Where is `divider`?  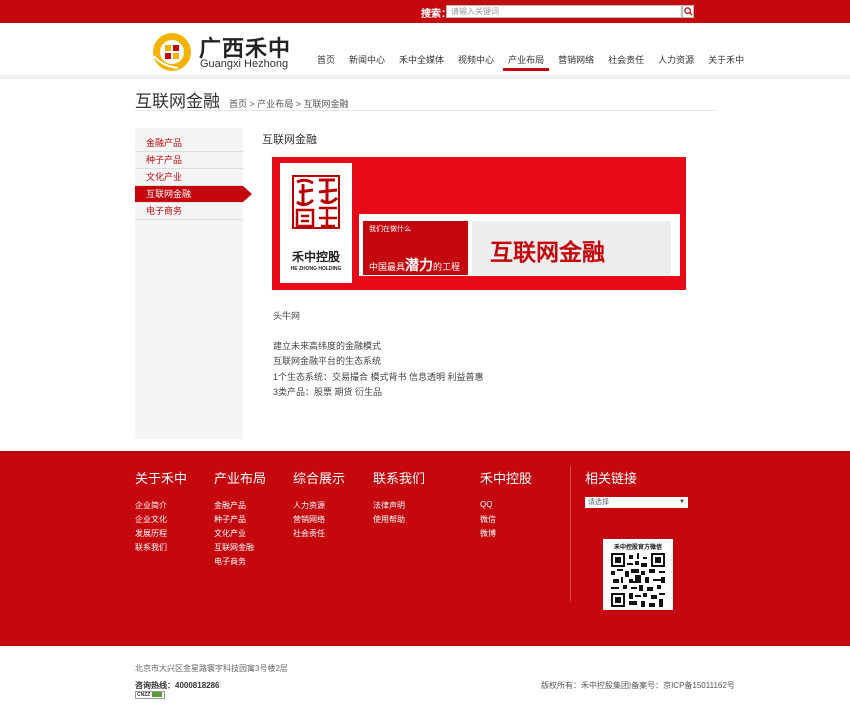
divider is located at coordinates (425, 110).